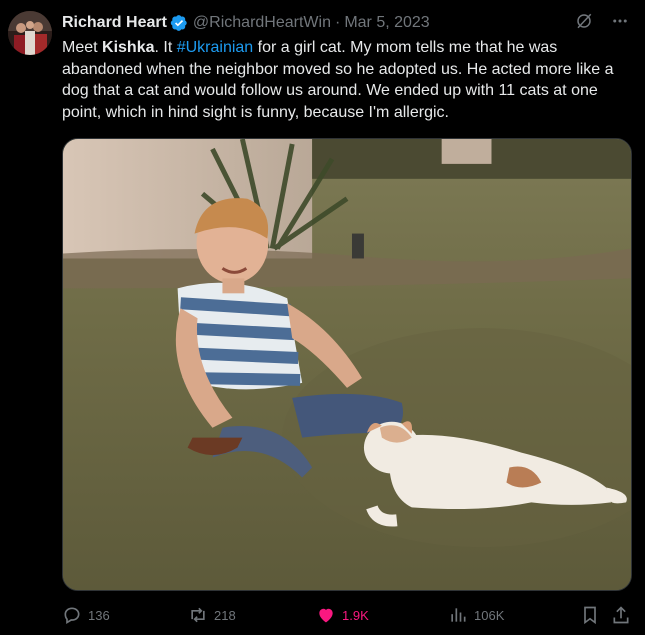 This screenshot has height=635, width=645. I want to click on reply-icon, so click(72, 615).